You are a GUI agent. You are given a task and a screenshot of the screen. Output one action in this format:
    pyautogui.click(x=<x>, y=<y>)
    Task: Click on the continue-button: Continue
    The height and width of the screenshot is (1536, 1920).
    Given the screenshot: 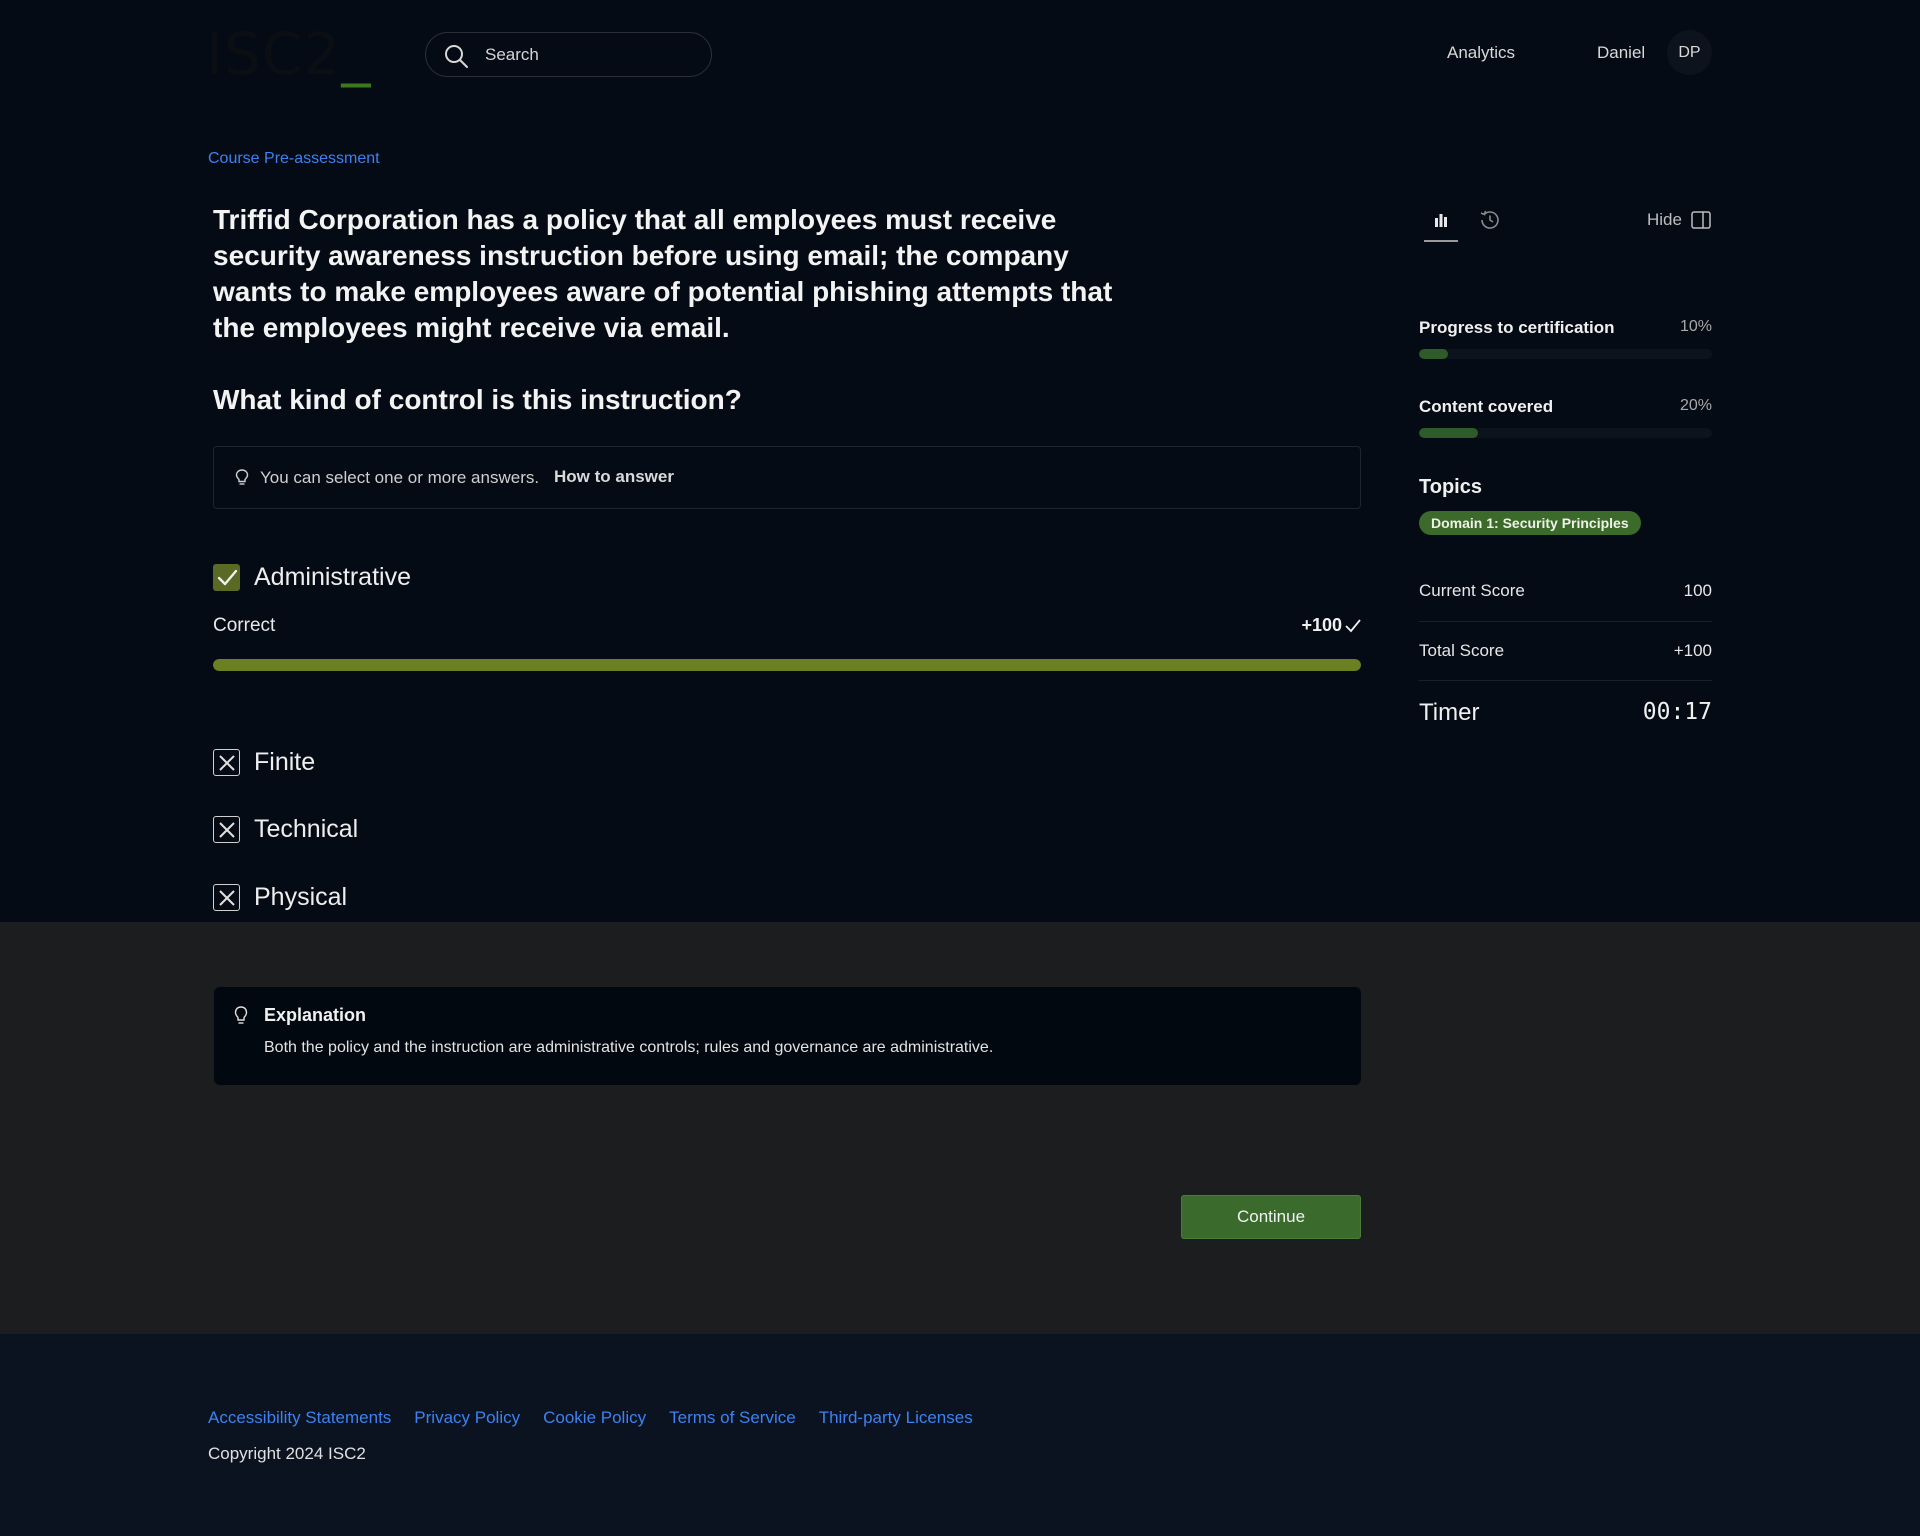 What is the action you would take?
    pyautogui.click(x=1271, y=1217)
    